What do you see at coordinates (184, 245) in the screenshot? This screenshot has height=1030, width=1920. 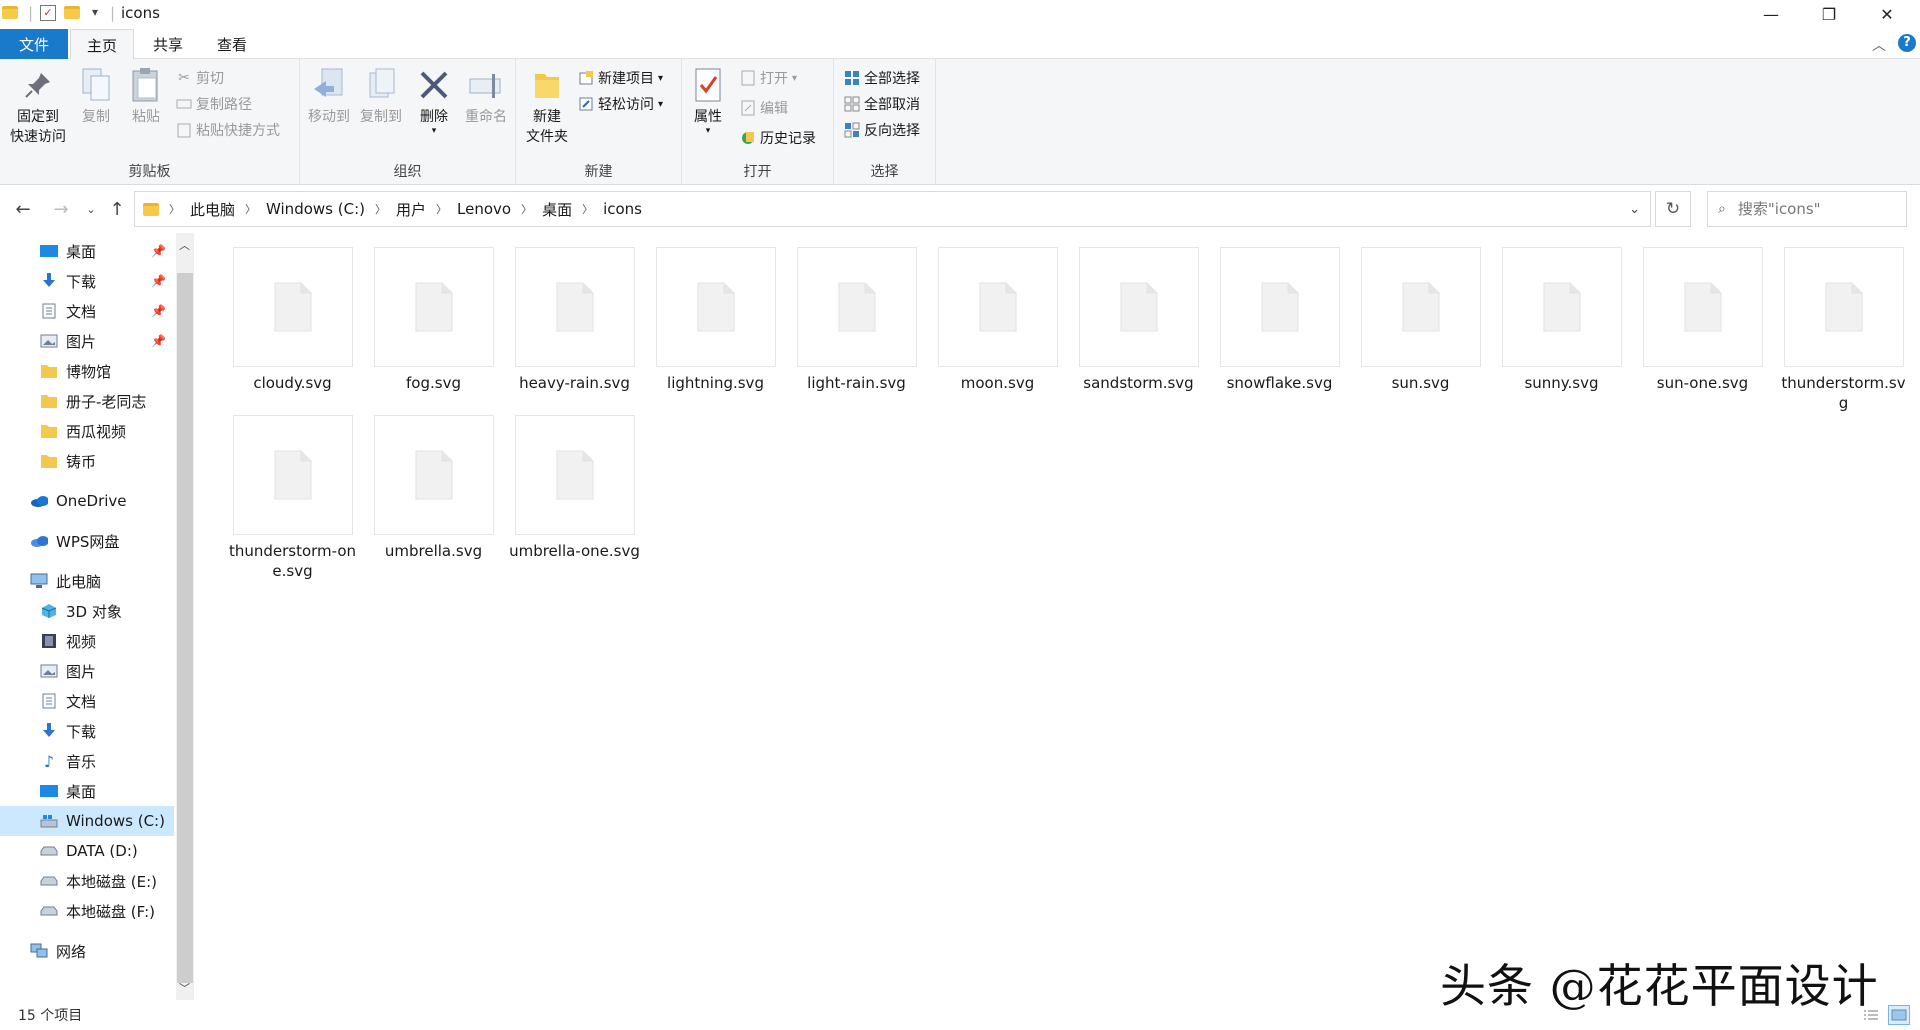 I see `scroll-up-icon: ︿` at bounding box center [184, 245].